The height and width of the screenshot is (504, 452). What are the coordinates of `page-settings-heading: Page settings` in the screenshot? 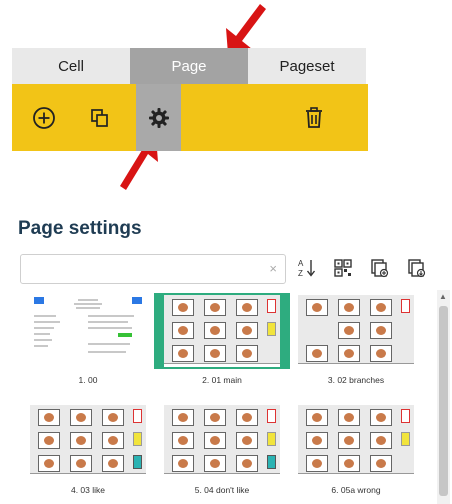 It's located at (80, 228).